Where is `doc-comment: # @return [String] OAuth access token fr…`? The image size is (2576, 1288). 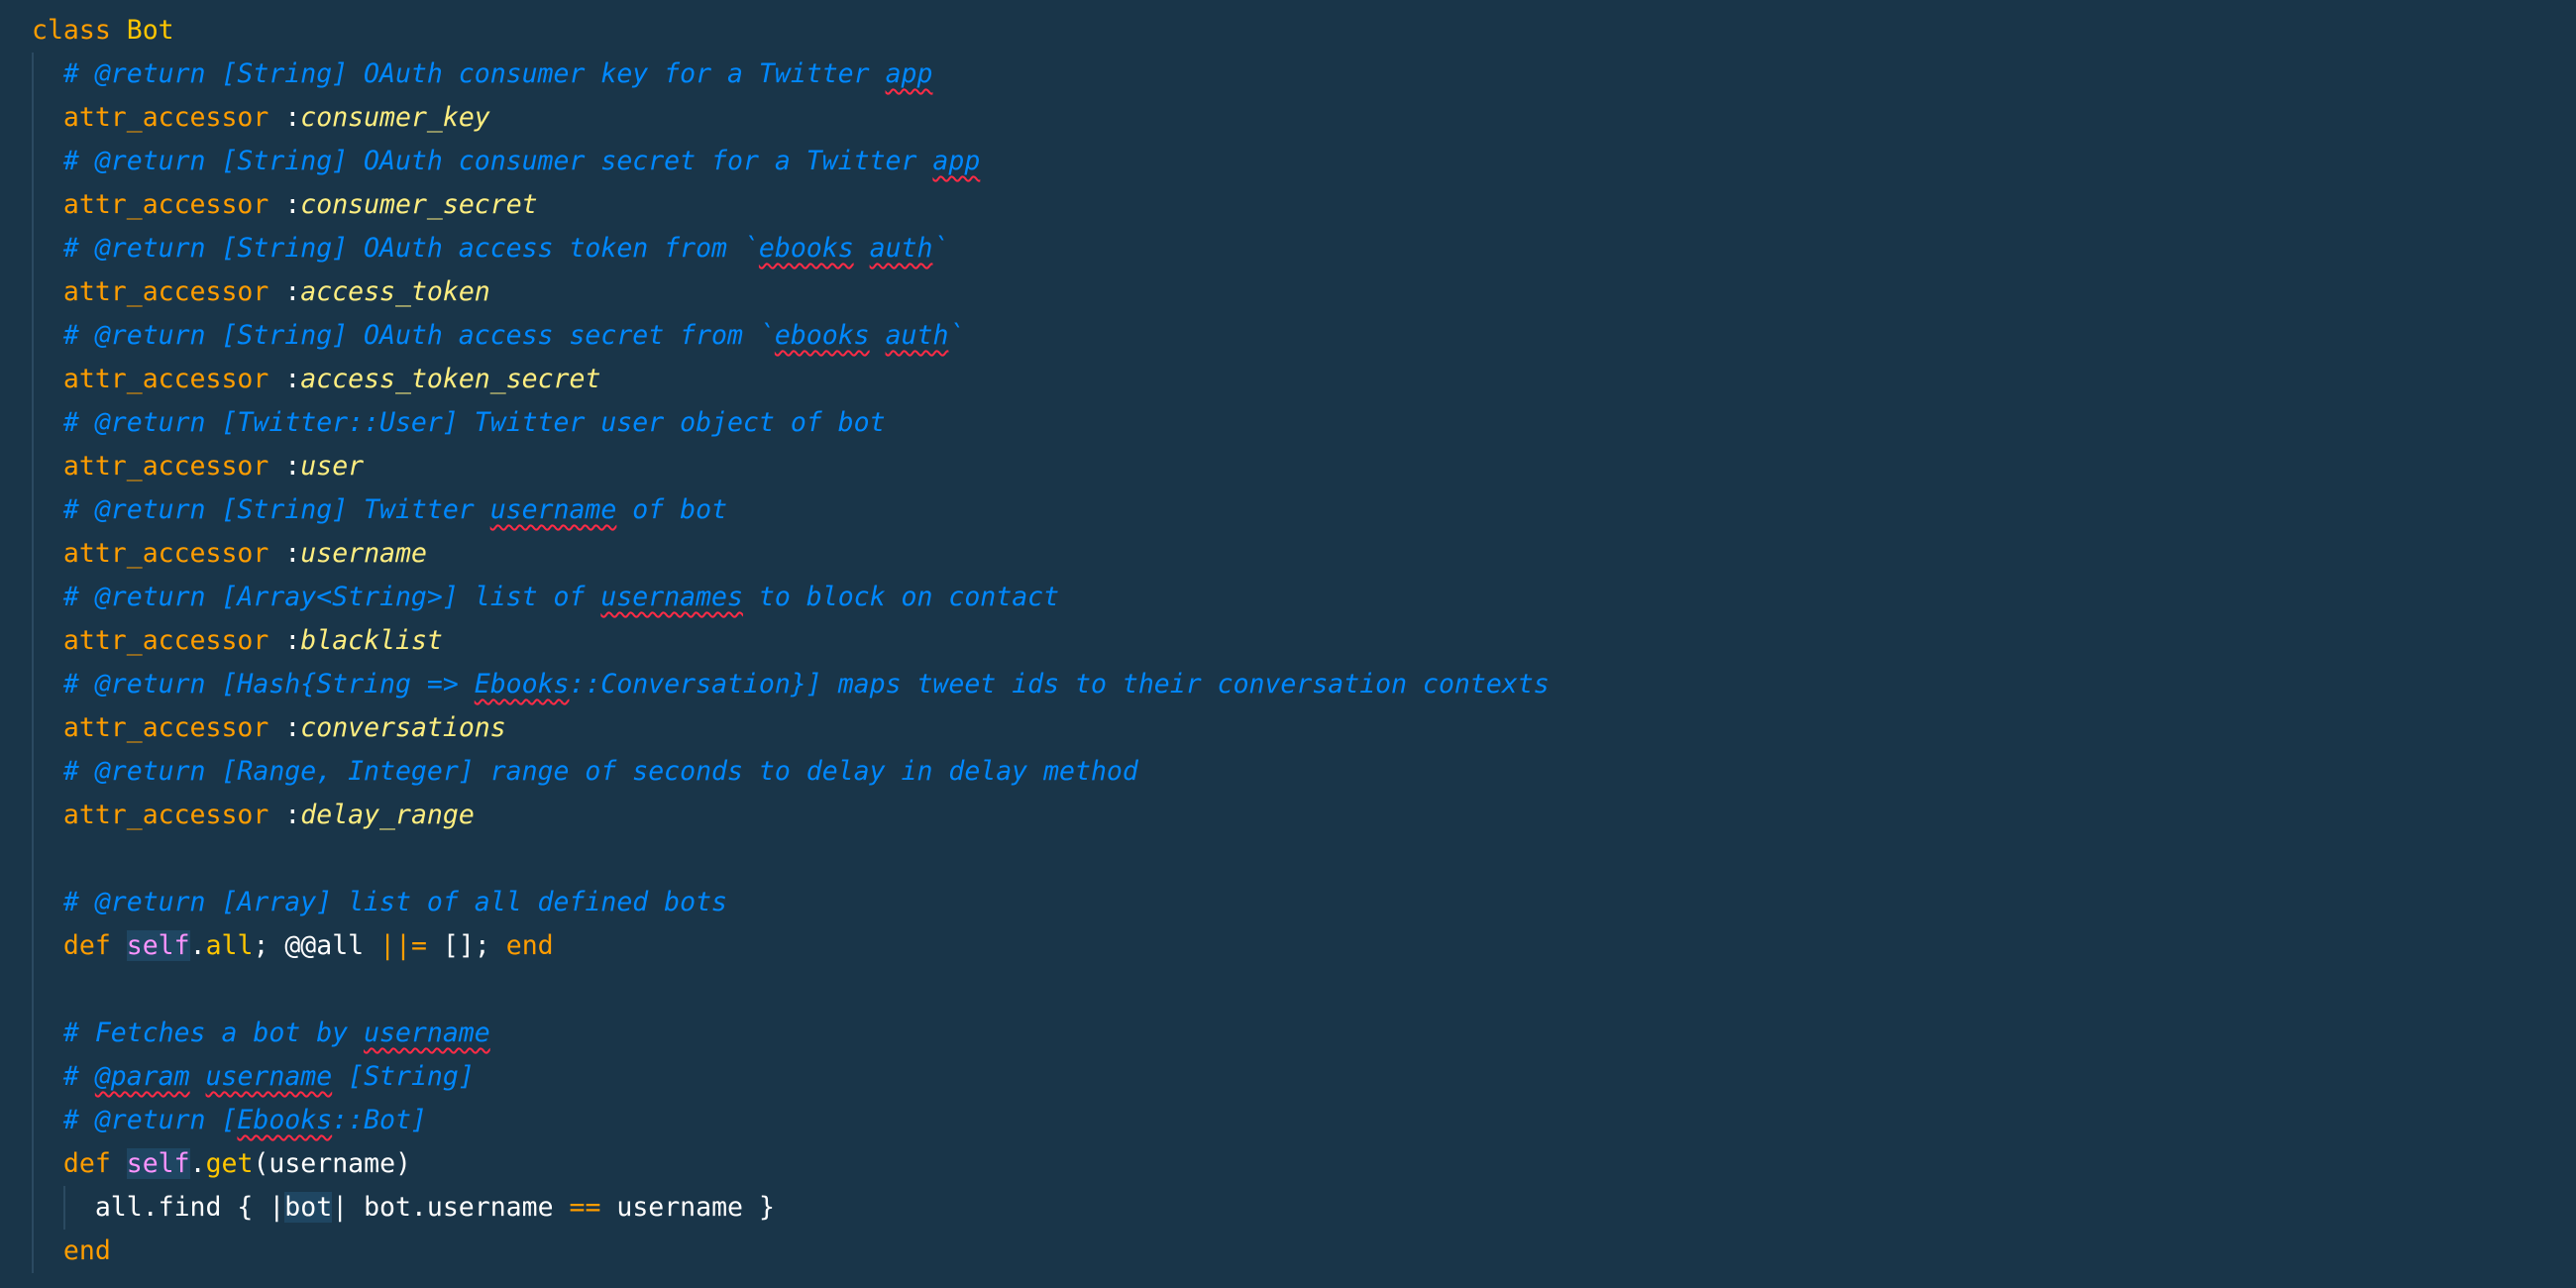 doc-comment: # @return [String] OAuth access token fr… is located at coordinates (505, 249).